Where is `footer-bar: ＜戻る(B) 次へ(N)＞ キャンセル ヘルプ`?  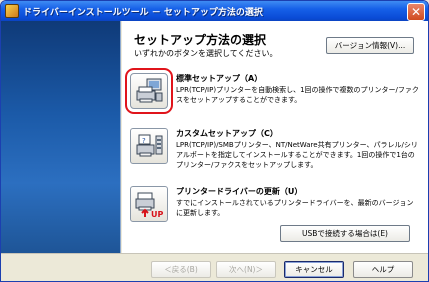 footer-bar: ＜戻る(B) 次へ(N)＞ キャンセル ヘルプ is located at coordinates (214, 267).